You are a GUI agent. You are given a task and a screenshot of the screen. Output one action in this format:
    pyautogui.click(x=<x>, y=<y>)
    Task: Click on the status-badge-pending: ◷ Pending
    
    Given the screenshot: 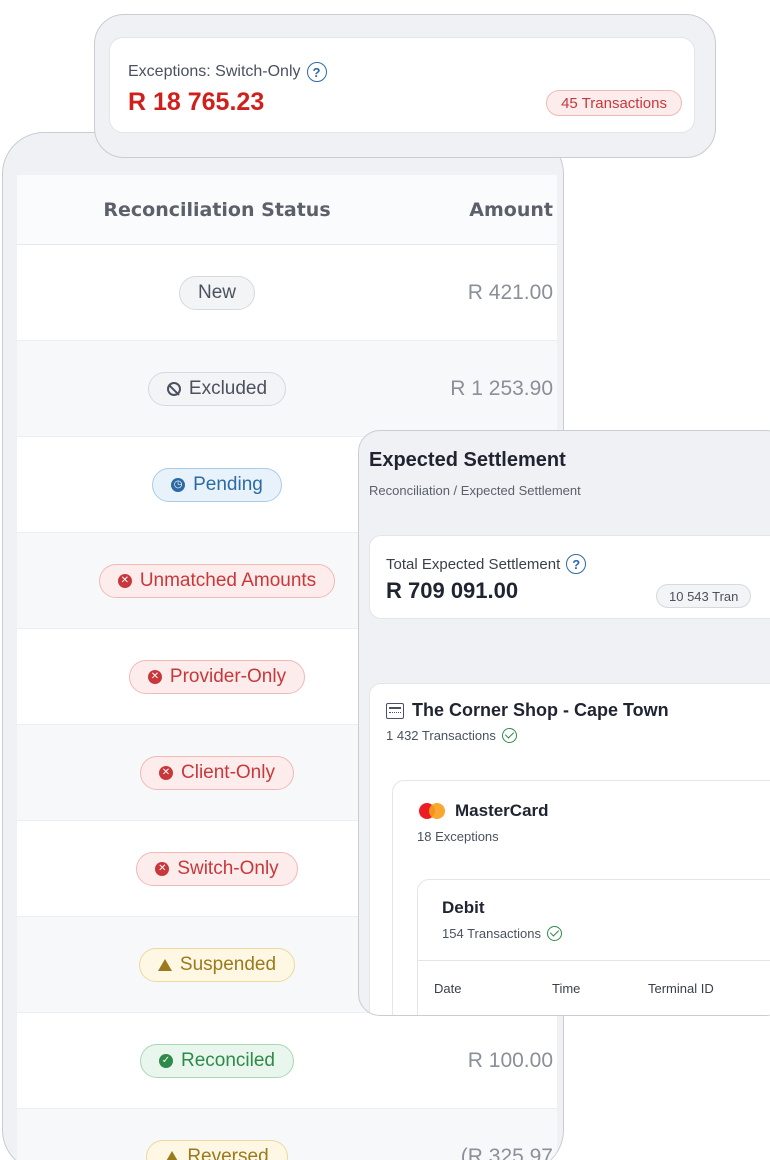 What is the action you would take?
    pyautogui.click(x=217, y=484)
    